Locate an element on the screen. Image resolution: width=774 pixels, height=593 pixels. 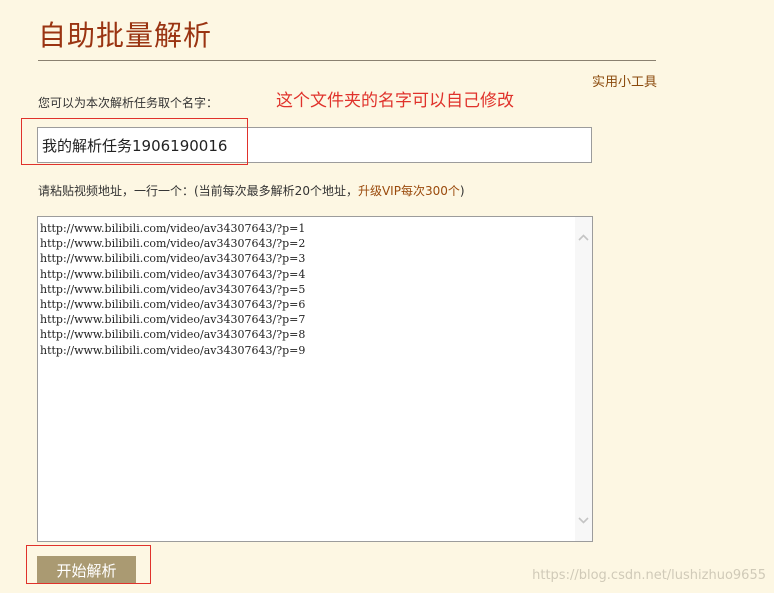
scroll-up-icon is located at coordinates (583, 237).